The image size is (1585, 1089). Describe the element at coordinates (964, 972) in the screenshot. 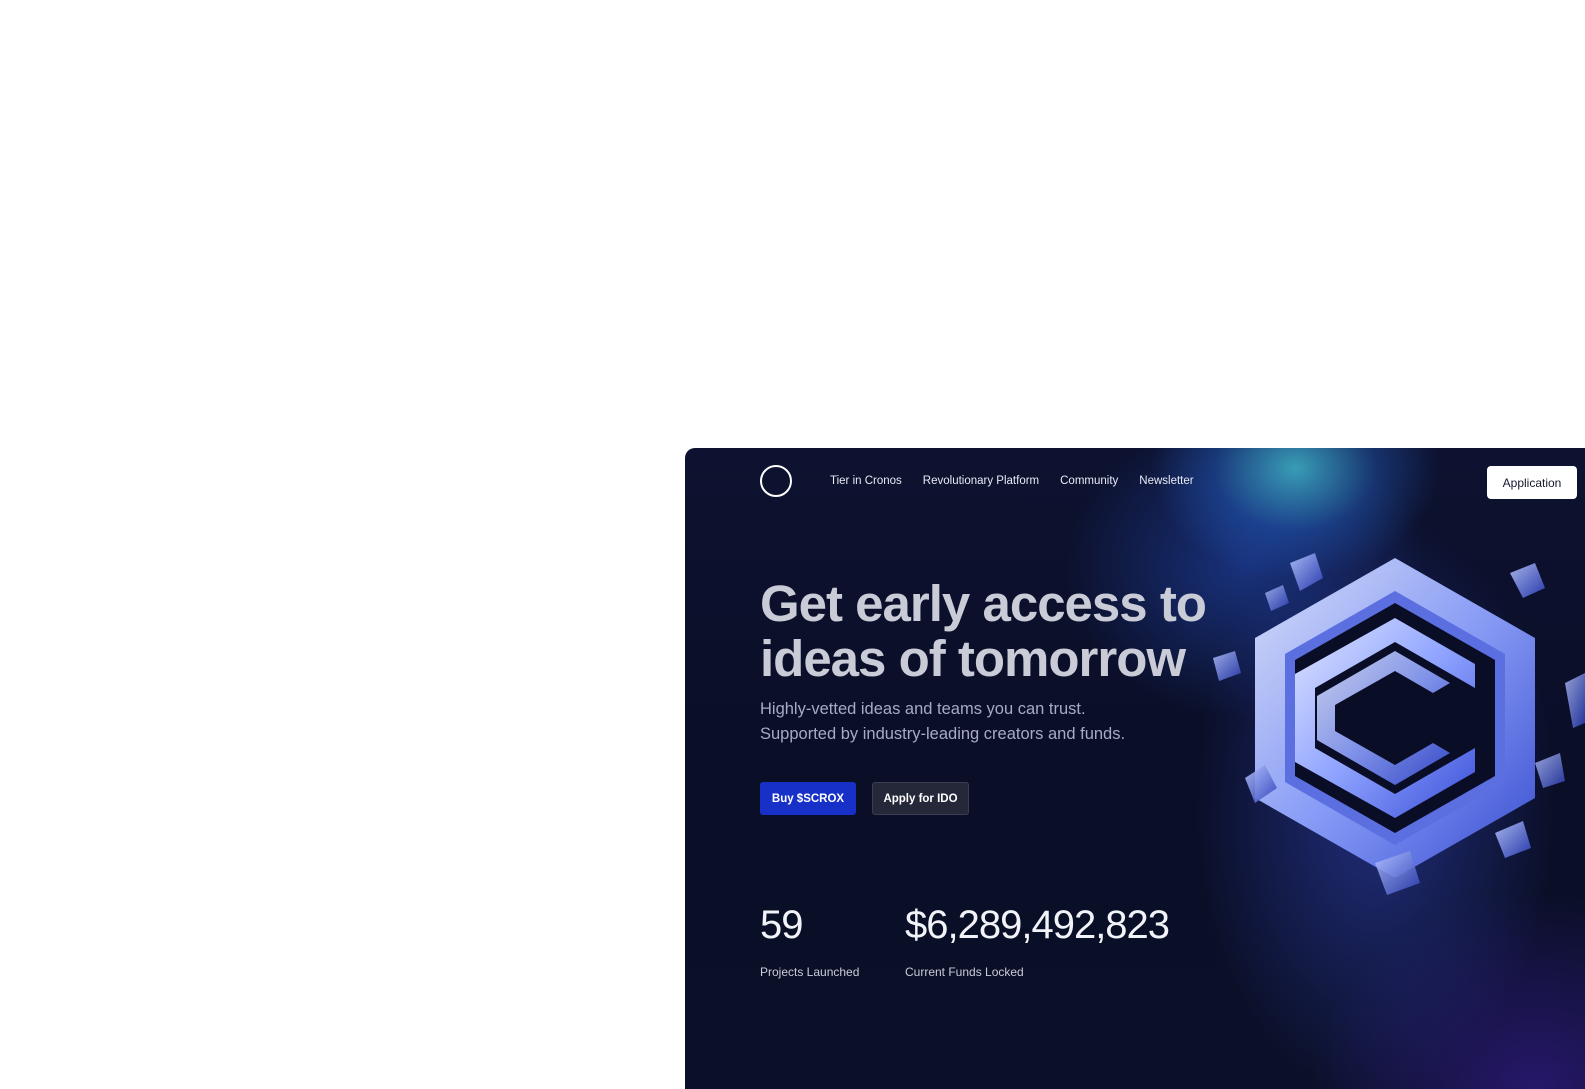

I see `stat-funds-locked-label: Current Funds Locked` at that location.